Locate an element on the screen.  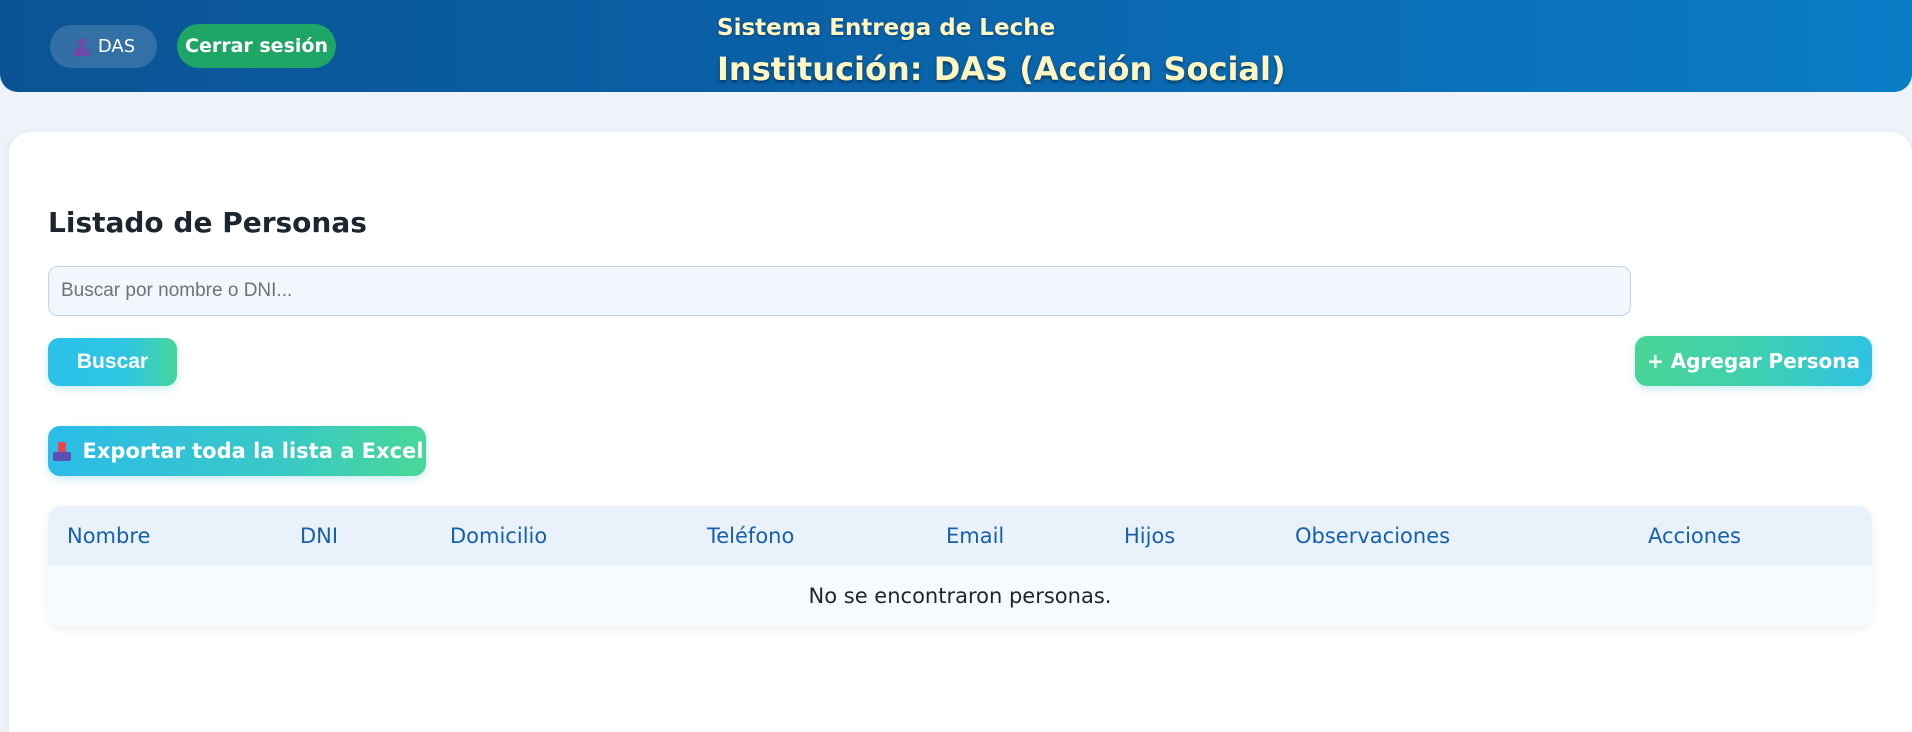
column-header-email: Email is located at coordinates (975, 536).